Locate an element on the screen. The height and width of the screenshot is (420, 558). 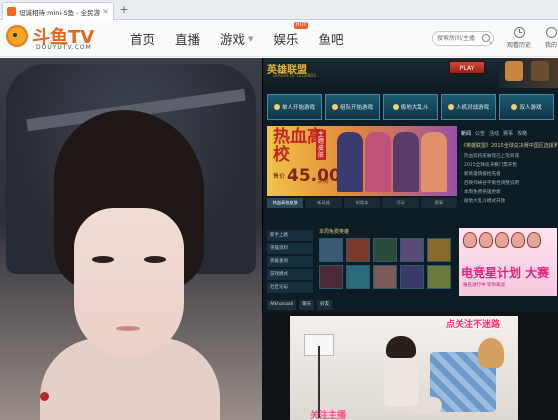
news-headline: 《英雄联盟》2015全球总决赛中国区选拔赛揭晓 is located at coordinates (509, 145).